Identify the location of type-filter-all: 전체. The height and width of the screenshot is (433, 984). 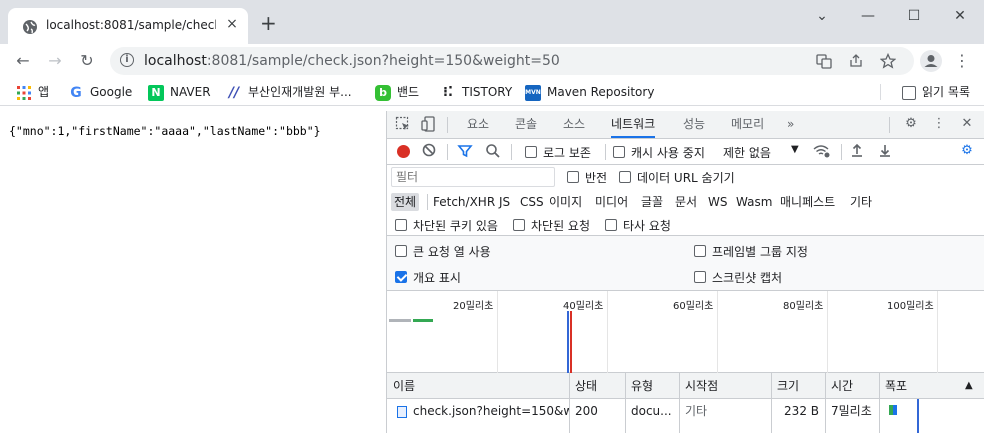
(405, 202).